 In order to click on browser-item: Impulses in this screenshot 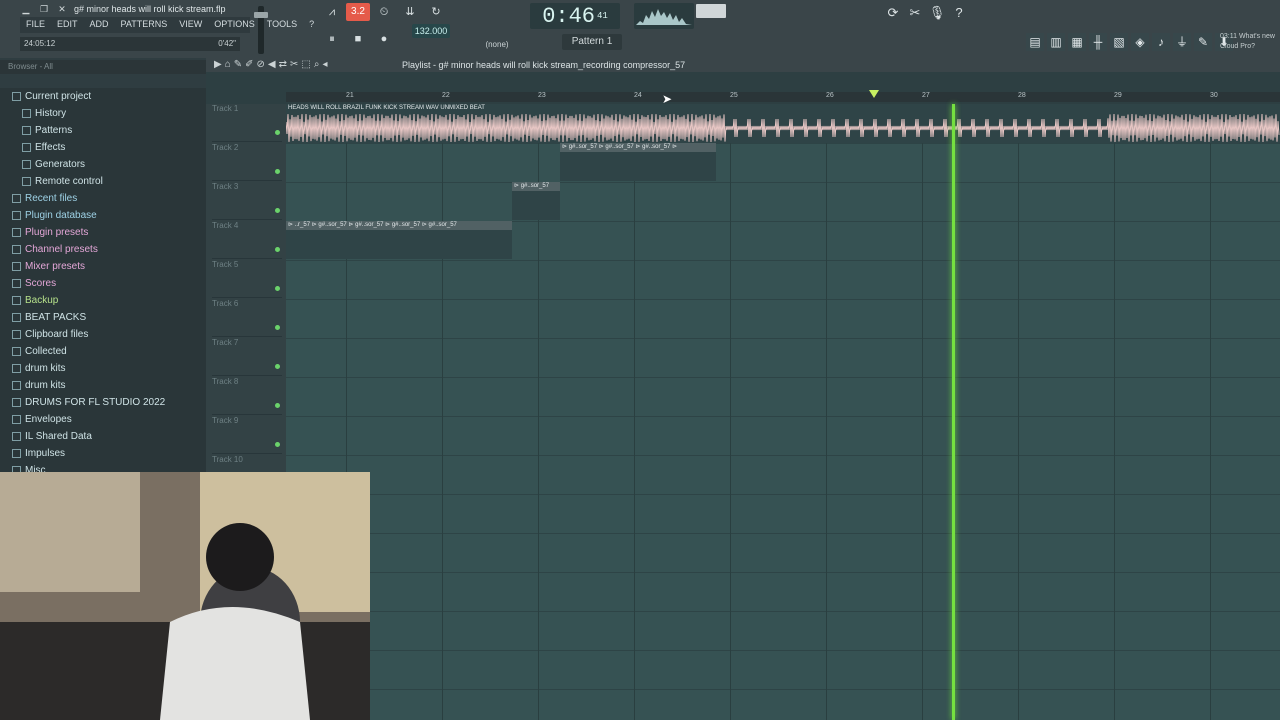, I will do `click(103, 453)`.